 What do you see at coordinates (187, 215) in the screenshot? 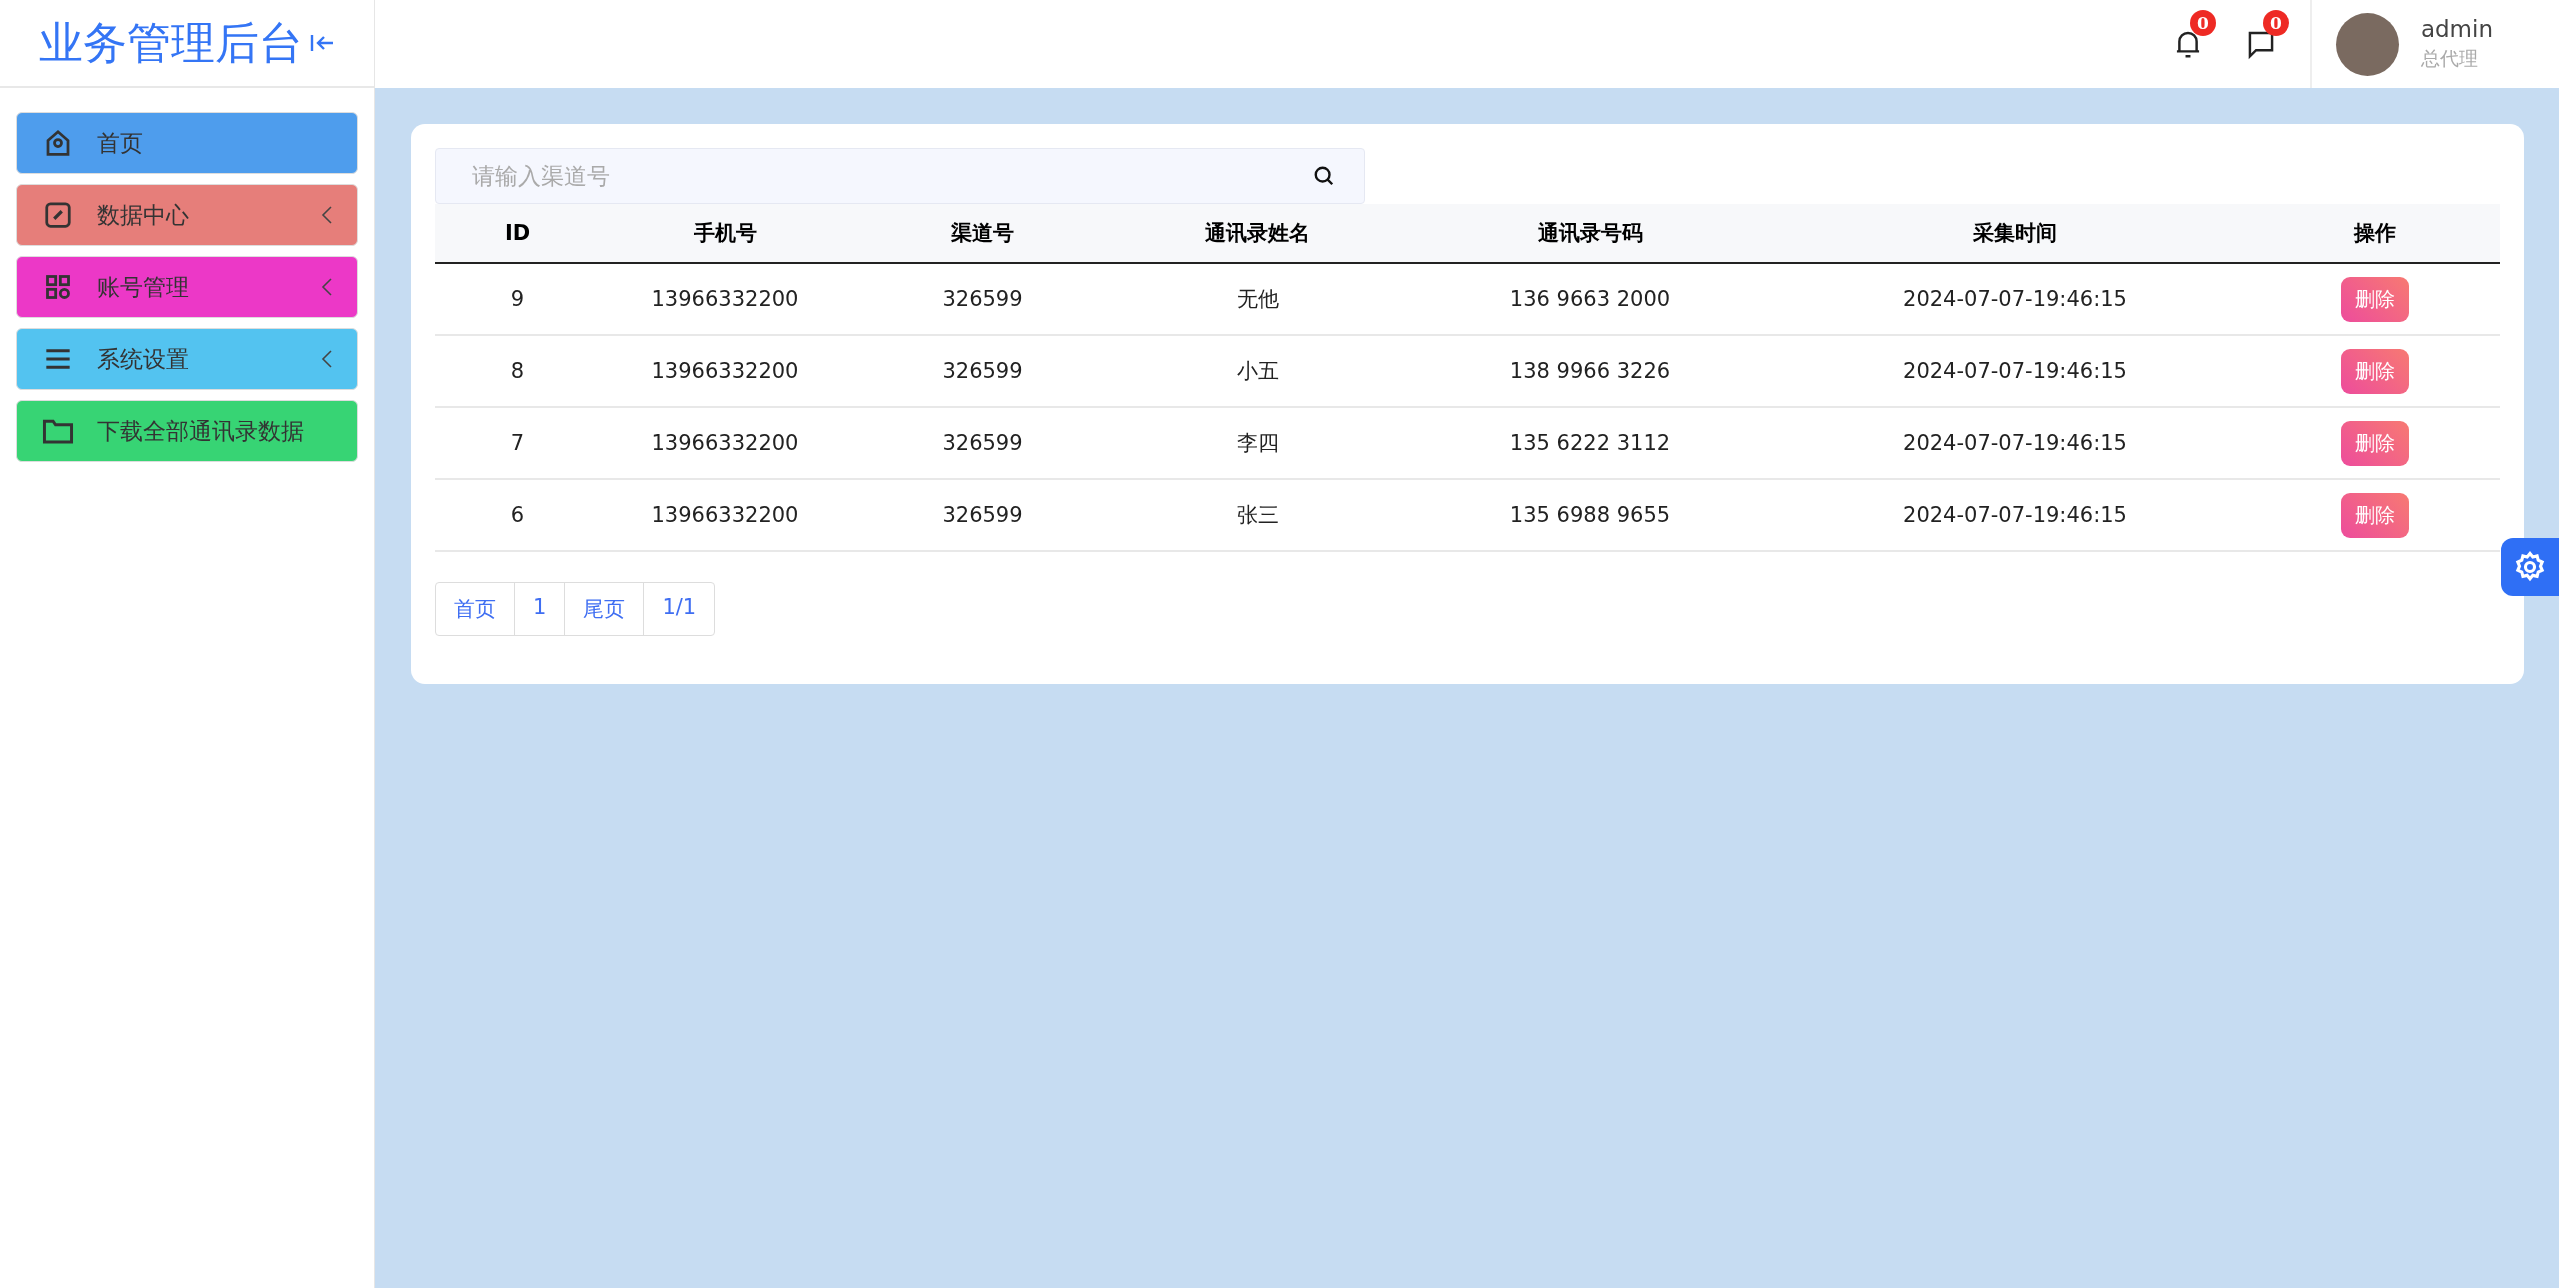
I see `menu-item: 数据中心` at bounding box center [187, 215].